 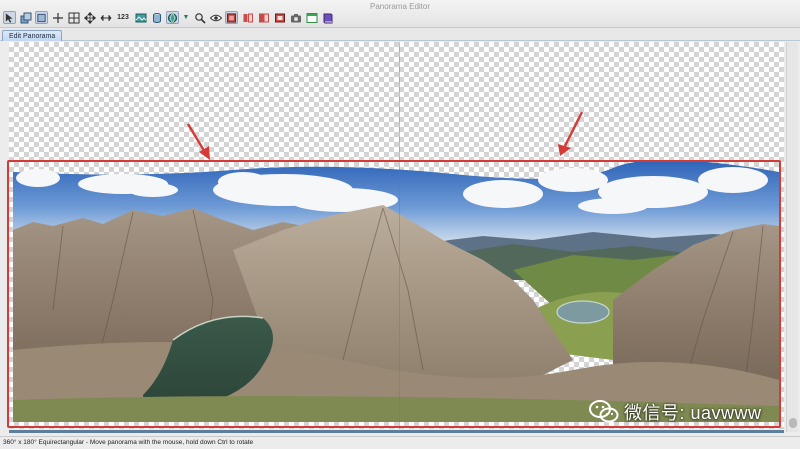 I want to click on eye-icon, so click(x=215, y=17).